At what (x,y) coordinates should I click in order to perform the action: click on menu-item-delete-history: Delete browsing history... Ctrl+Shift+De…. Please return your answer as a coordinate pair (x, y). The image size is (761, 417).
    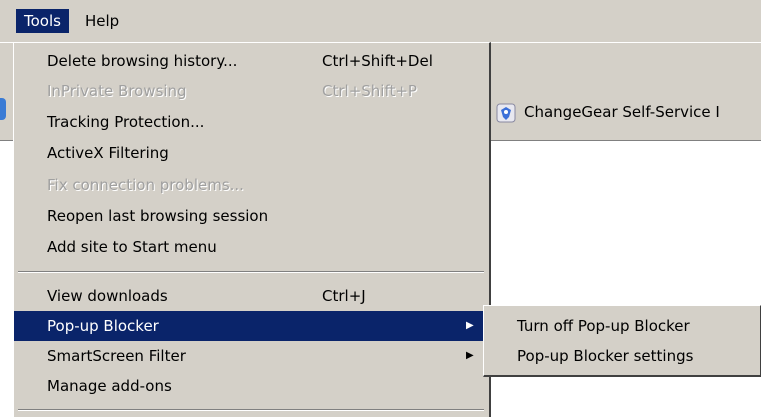
    Looking at the image, I should click on (251, 61).